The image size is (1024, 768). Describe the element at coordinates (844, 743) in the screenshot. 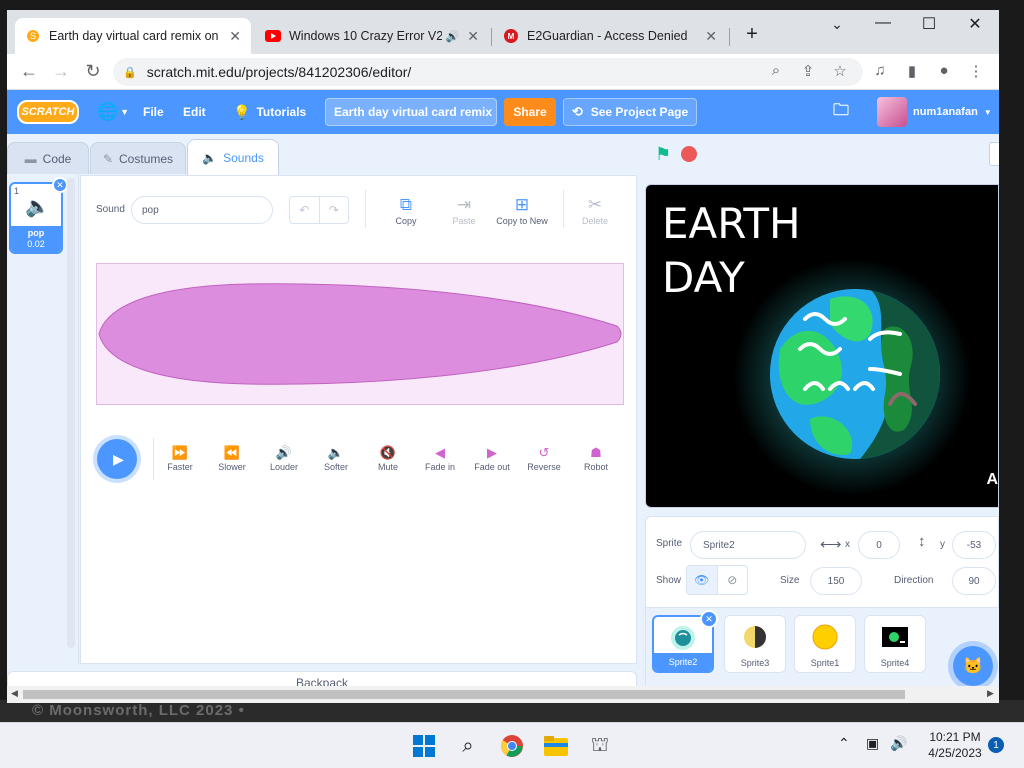

I see `show-hidden-icons-icon: ⌃` at that location.